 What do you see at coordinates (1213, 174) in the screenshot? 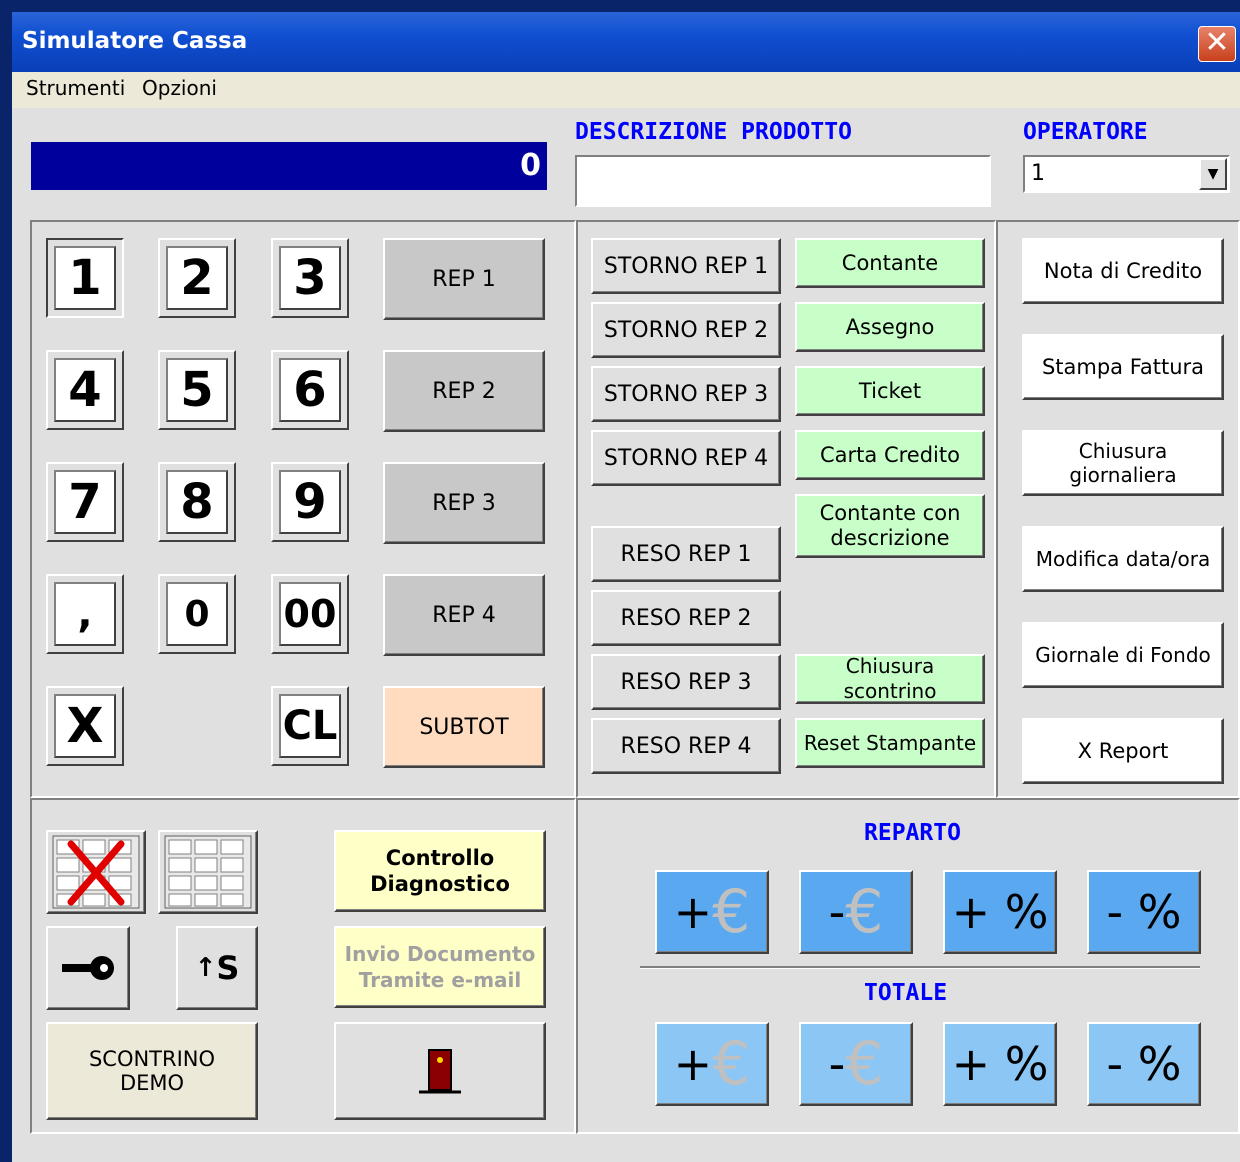
I see `chevron-down-icon: ▼` at bounding box center [1213, 174].